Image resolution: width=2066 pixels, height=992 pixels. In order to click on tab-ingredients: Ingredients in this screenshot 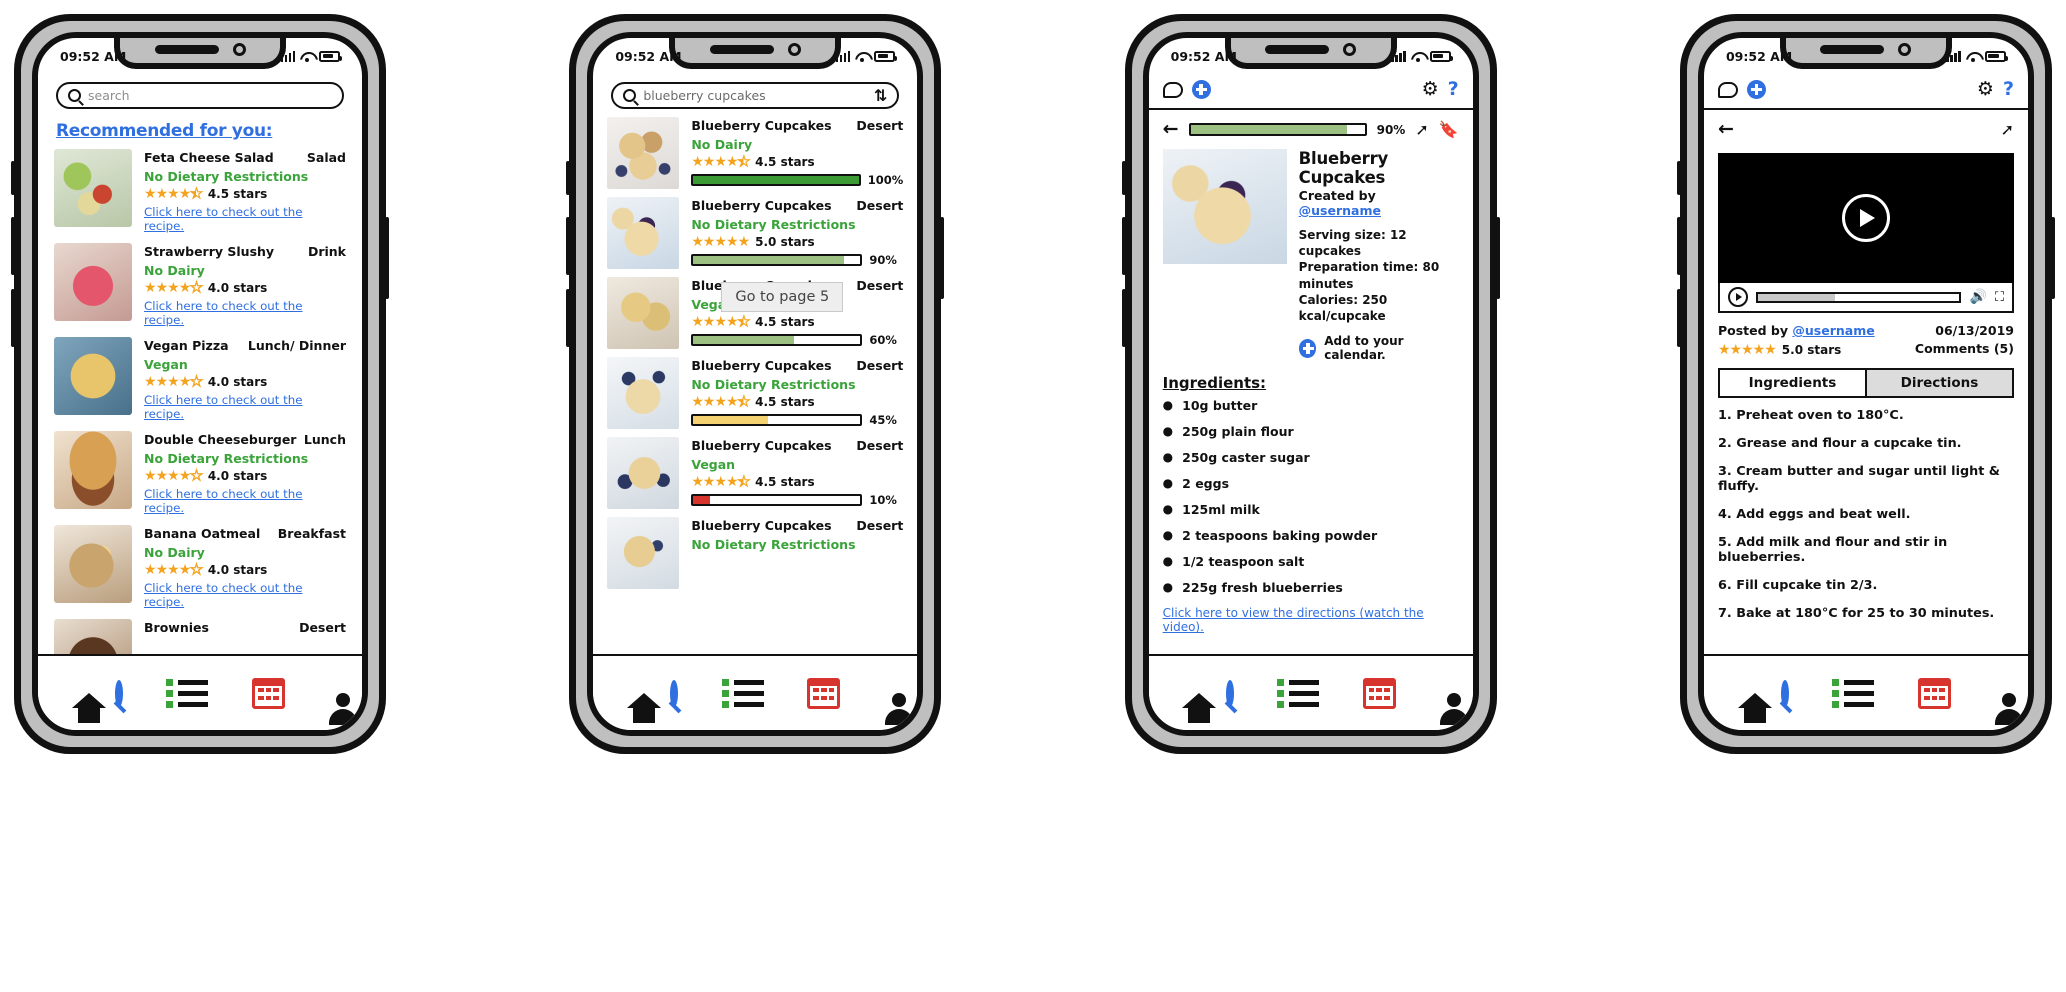, I will do `click(1792, 383)`.